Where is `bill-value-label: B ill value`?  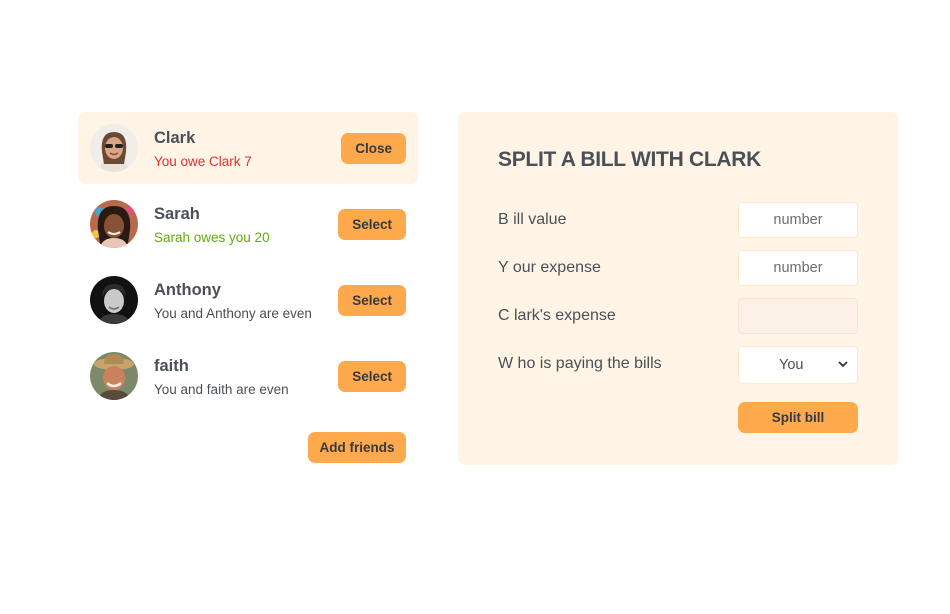 bill-value-label: B ill value is located at coordinates (532, 219).